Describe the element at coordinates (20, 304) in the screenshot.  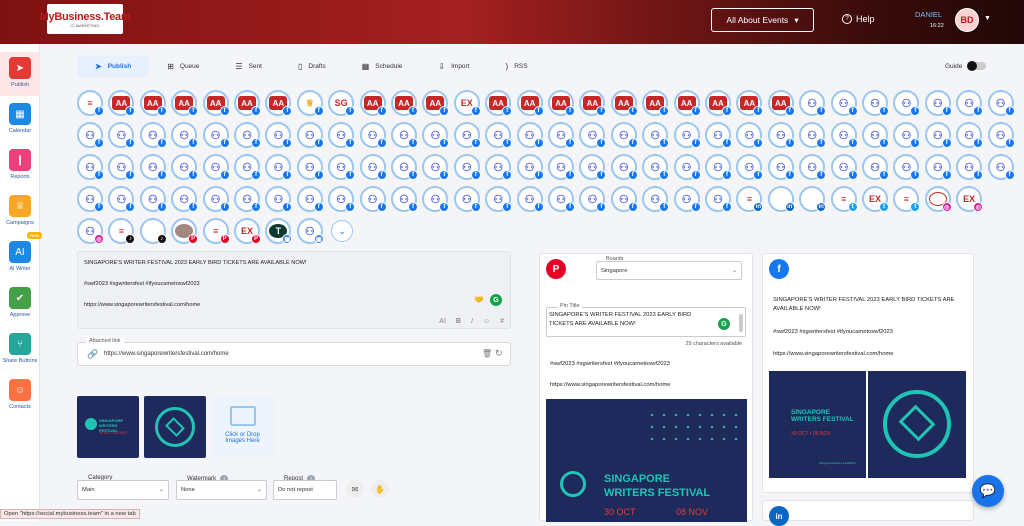
I see `sidebar-item-approve: ✔Approve` at that location.